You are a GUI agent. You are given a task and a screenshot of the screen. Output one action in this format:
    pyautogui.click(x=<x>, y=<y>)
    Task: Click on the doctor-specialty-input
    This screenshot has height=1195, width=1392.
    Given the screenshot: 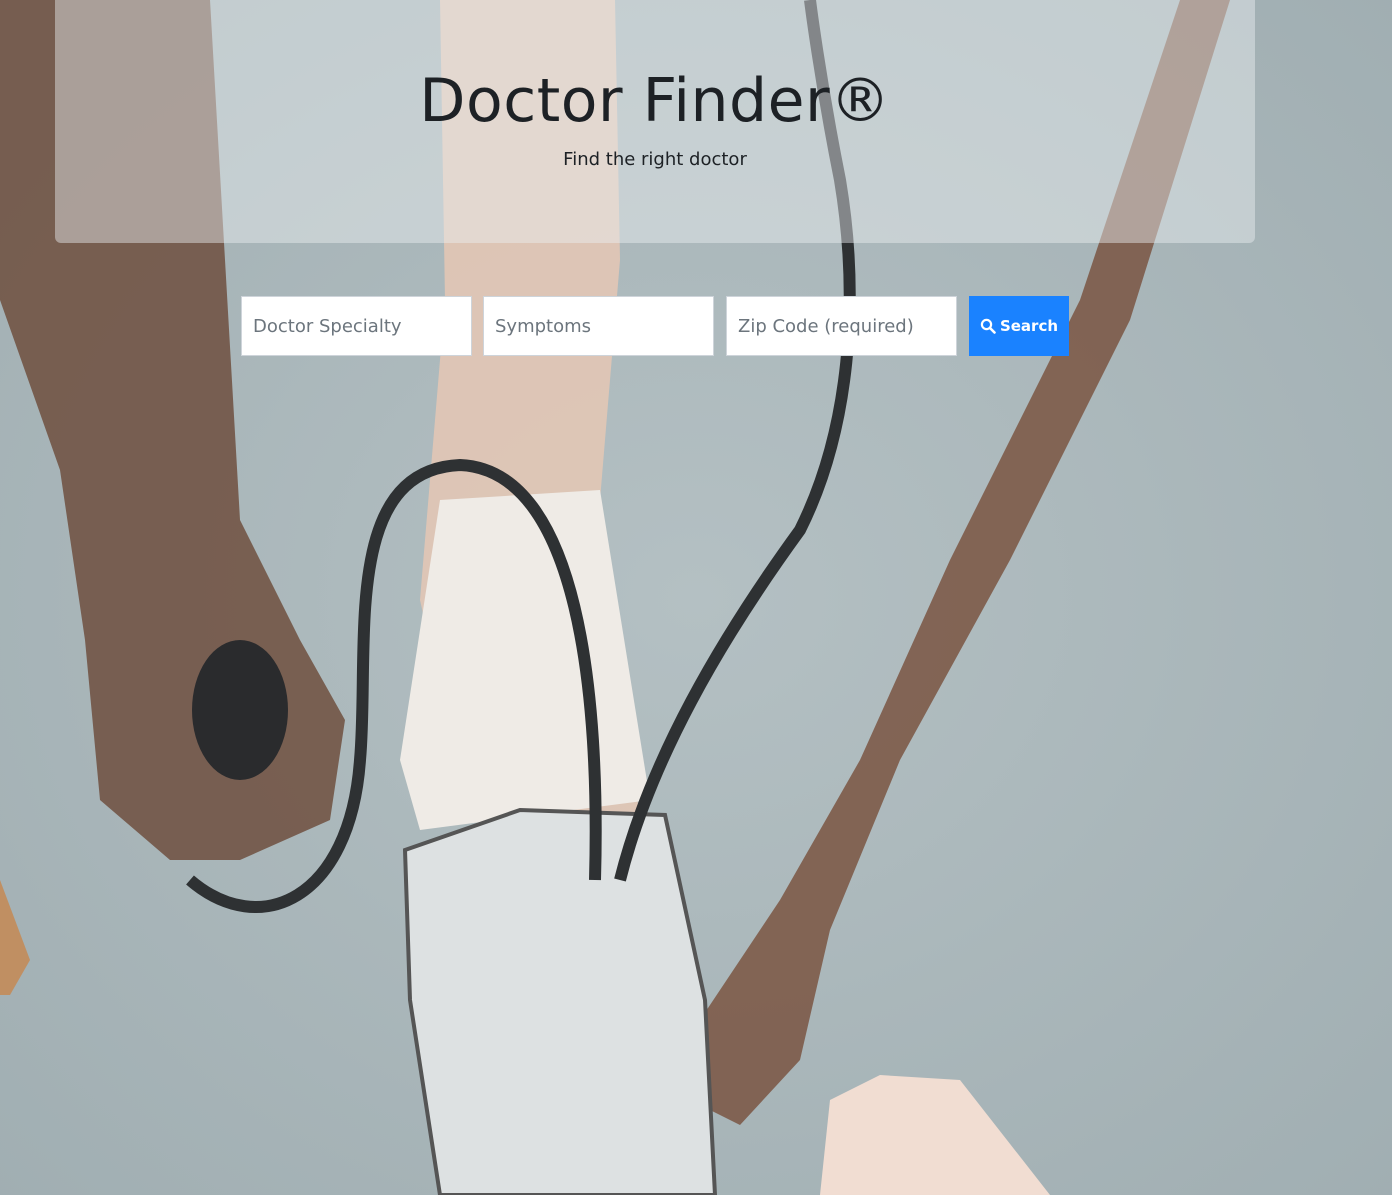 What is the action you would take?
    pyautogui.click(x=356, y=326)
    